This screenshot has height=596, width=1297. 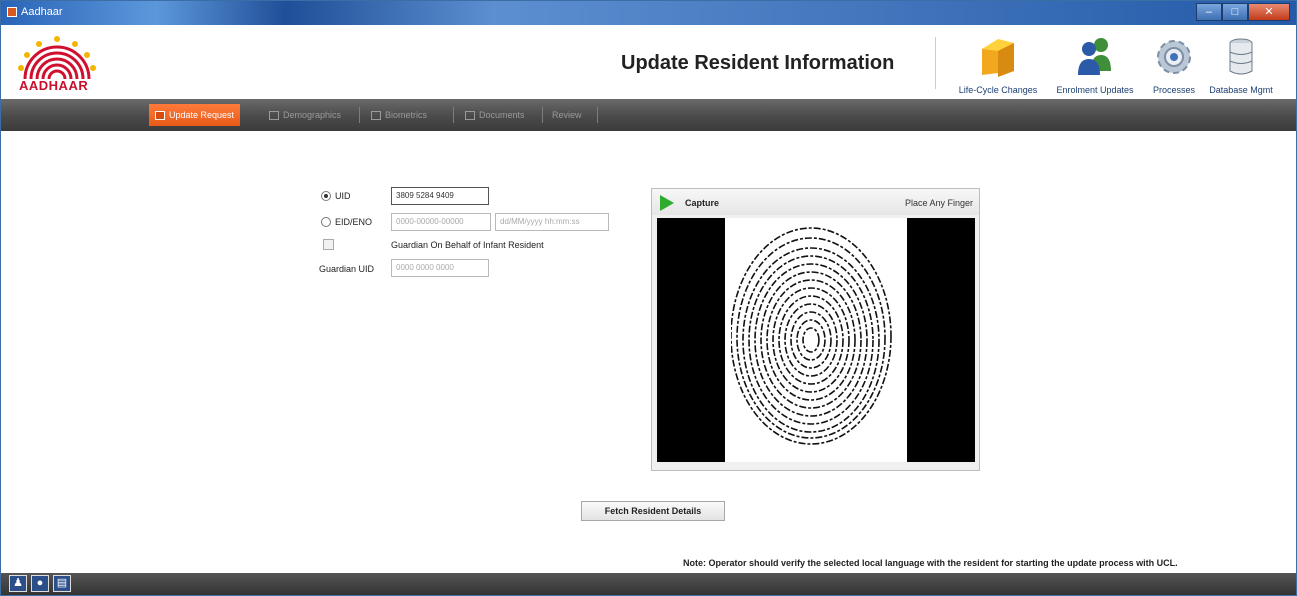 What do you see at coordinates (406, 115) in the screenshot?
I see `tab-label: Biometrics` at bounding box center [406, 115].